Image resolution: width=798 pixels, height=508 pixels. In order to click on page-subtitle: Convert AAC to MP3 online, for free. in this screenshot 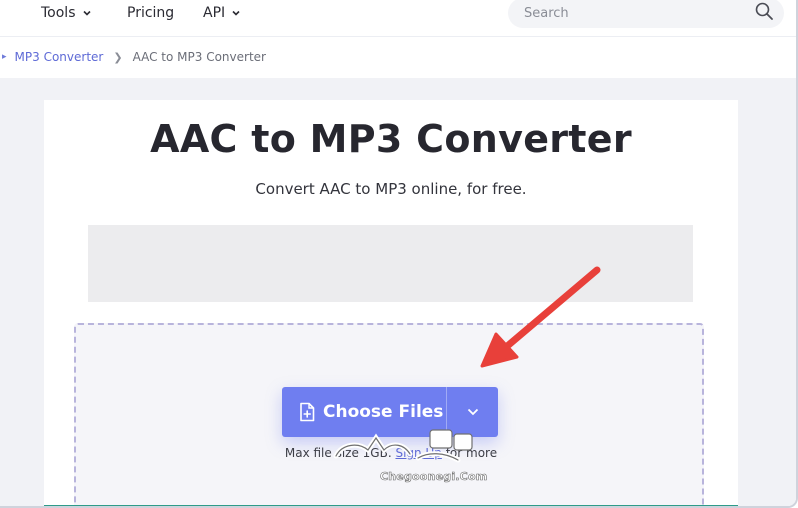, I will do `click(391, 189)`.